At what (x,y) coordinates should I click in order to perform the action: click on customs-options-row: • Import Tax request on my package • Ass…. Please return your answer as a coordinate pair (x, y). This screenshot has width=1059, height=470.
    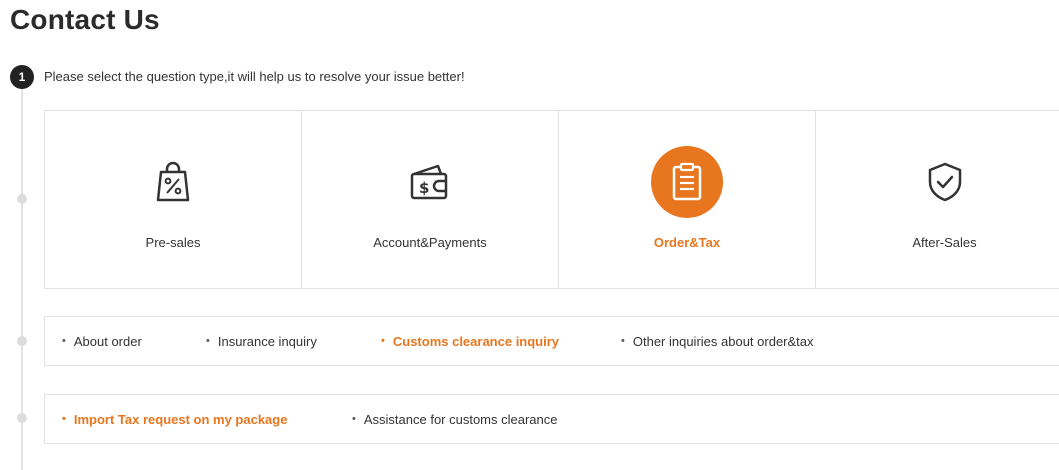
    Looking at the image, I should click on (551, 419).